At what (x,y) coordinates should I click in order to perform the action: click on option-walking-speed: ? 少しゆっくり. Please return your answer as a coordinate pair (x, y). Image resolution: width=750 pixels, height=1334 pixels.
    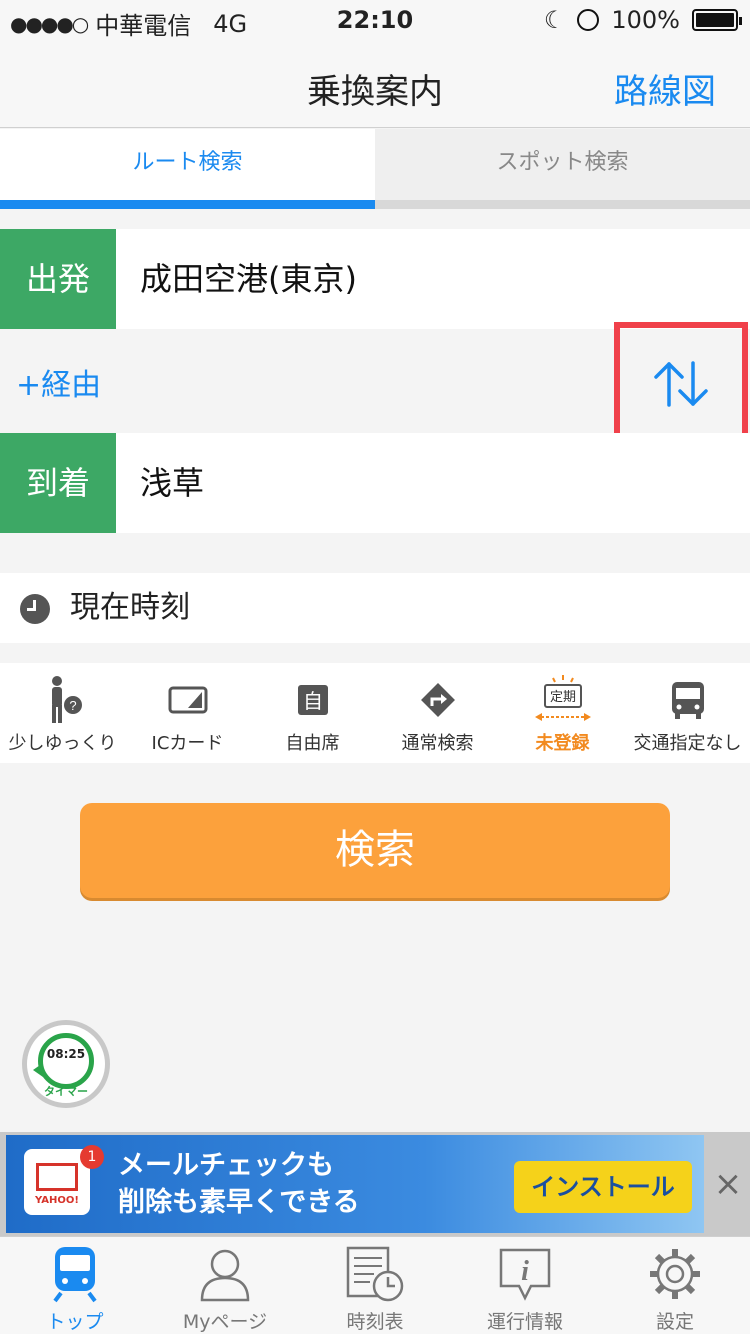
    Looking at the image, I should click on (62, 713).